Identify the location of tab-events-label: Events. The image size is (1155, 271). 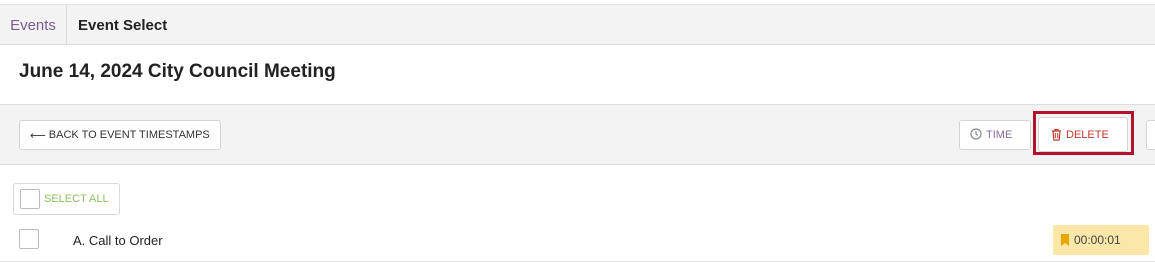
(33, 25).